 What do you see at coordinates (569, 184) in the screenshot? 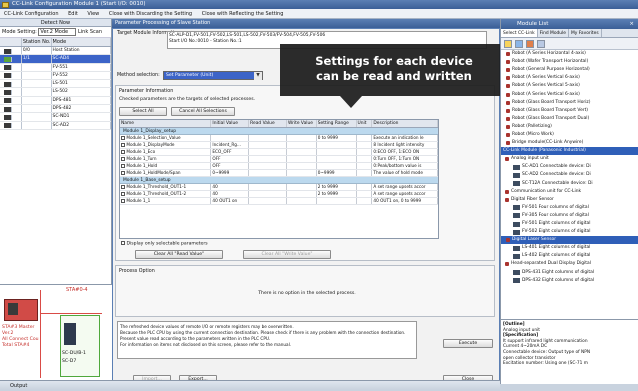
I see `list-item: SC-T12A Connectable device: Di` at bounding box center [569, 184].